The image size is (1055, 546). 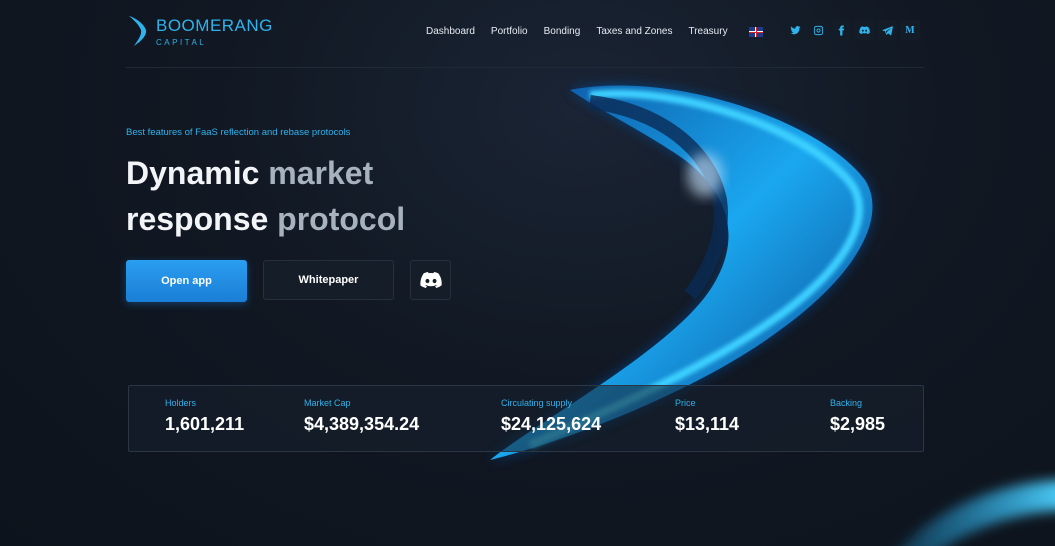 I want to click on stat-label: Holders, so click(x=181, y=403).